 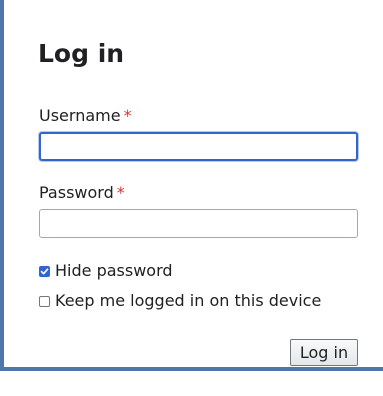 I want to click on password-label-text: Password, so click(x=76, y=192).